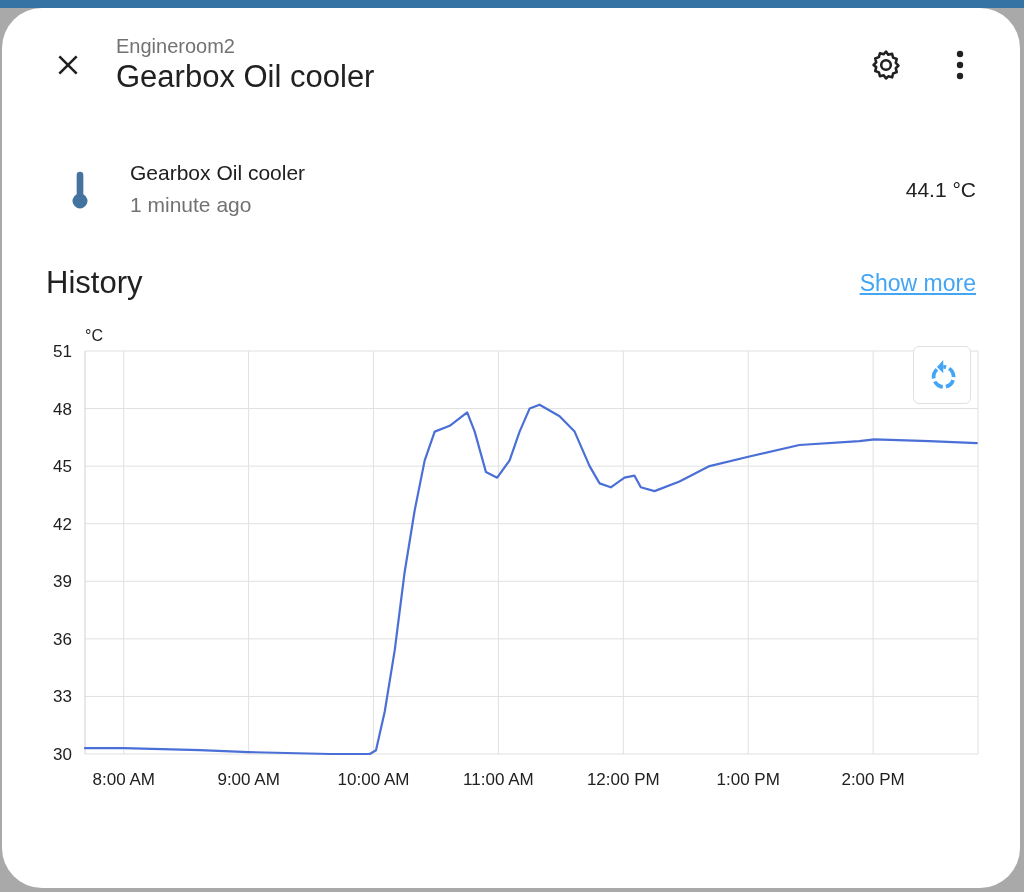 This screenshot has height=892, width=1024. What do you see at coordinates (94, 335) in the screenshot?
I see `axis-unit: °C` at bounding box center [94, 335].